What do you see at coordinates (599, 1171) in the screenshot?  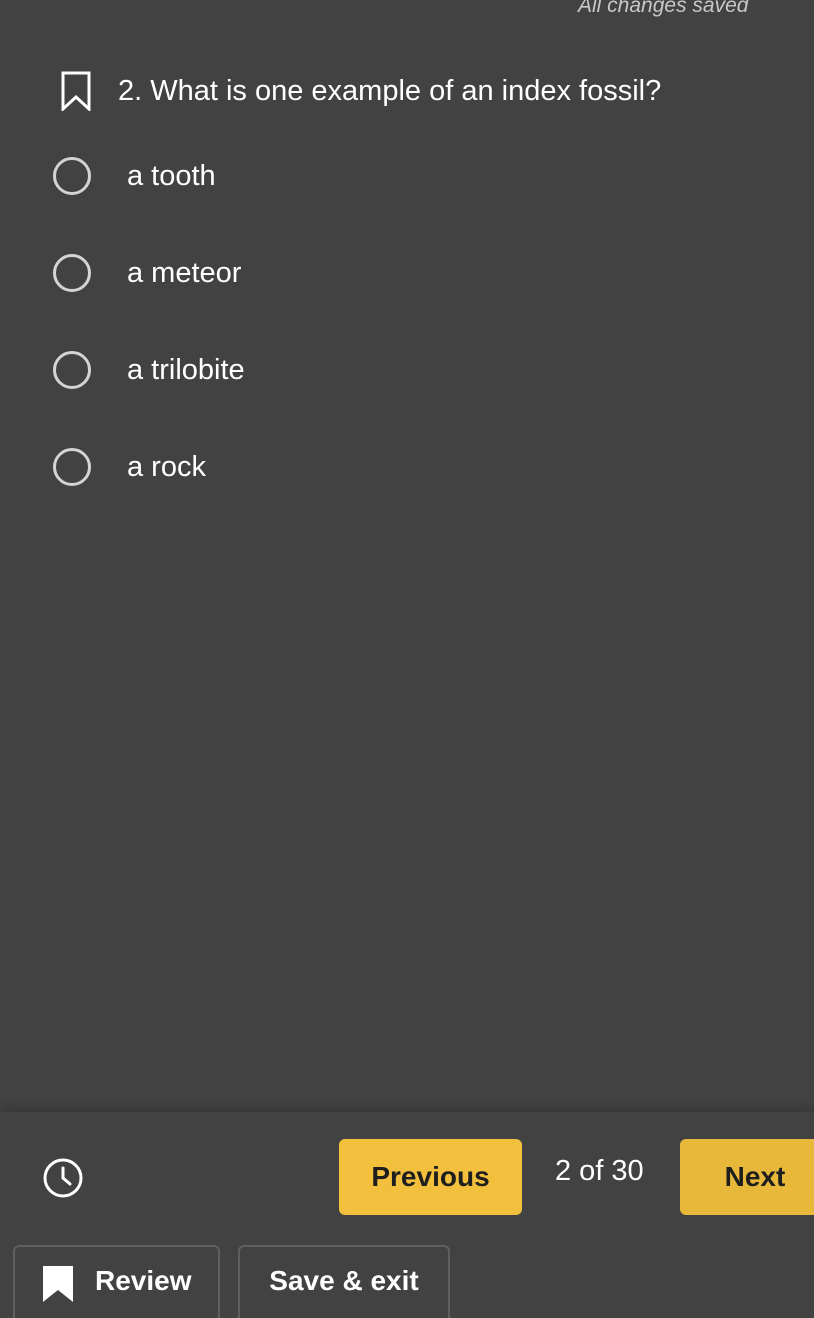 I see `question-counter: 2 of 30` at bounding box center [599, 1171].